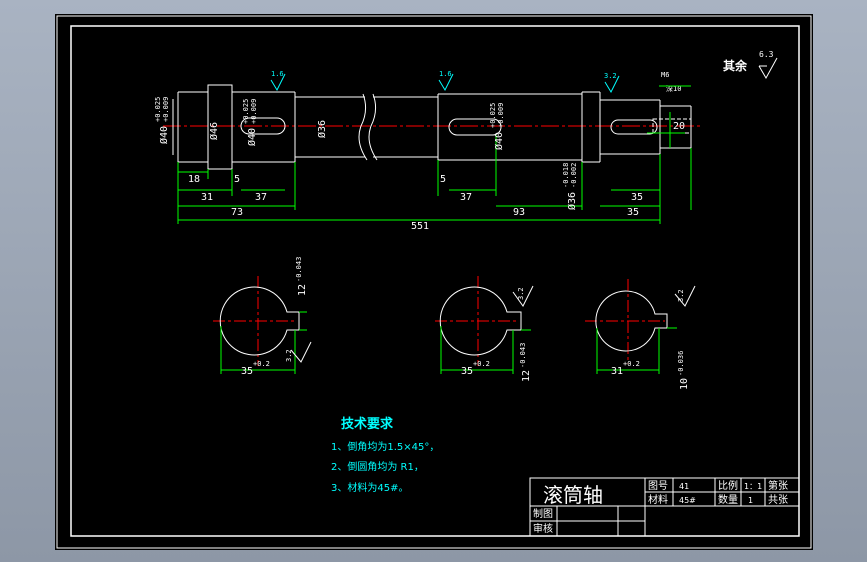 Image resolution: width=867 pixels, height=562 pixels. I want to click on drawing-no-label: 图号, so click(658, 486).